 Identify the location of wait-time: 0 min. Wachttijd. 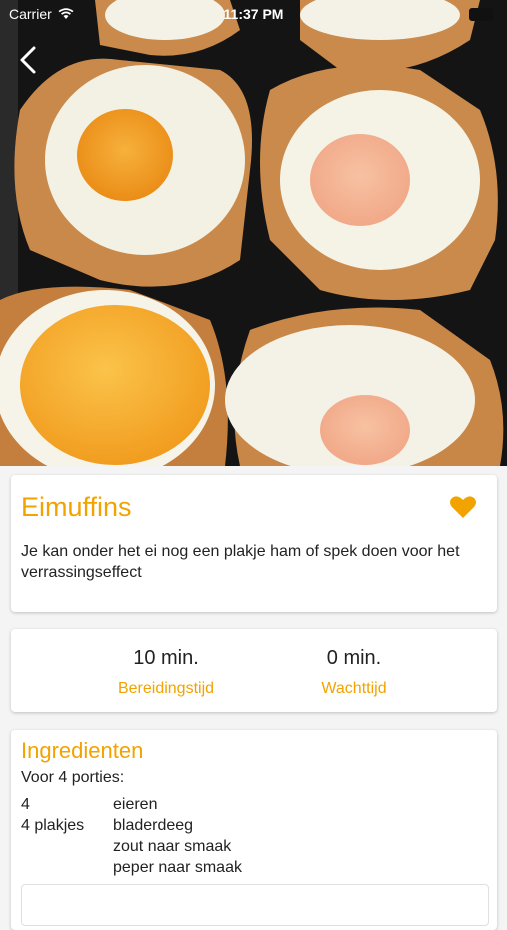
(354, 672).